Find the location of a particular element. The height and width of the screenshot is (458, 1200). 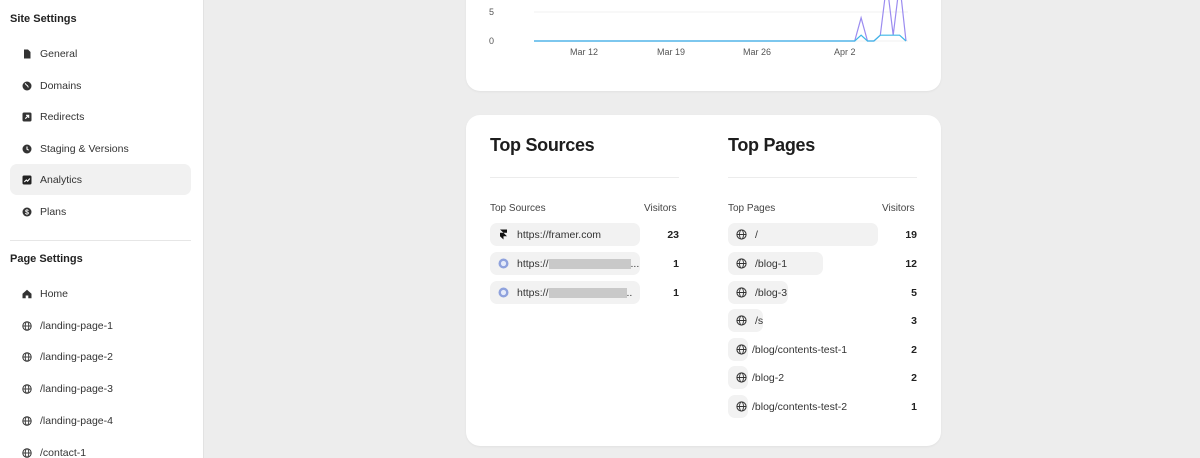

sidebar-item-label: Redirects is located at coordinates (62, 116).